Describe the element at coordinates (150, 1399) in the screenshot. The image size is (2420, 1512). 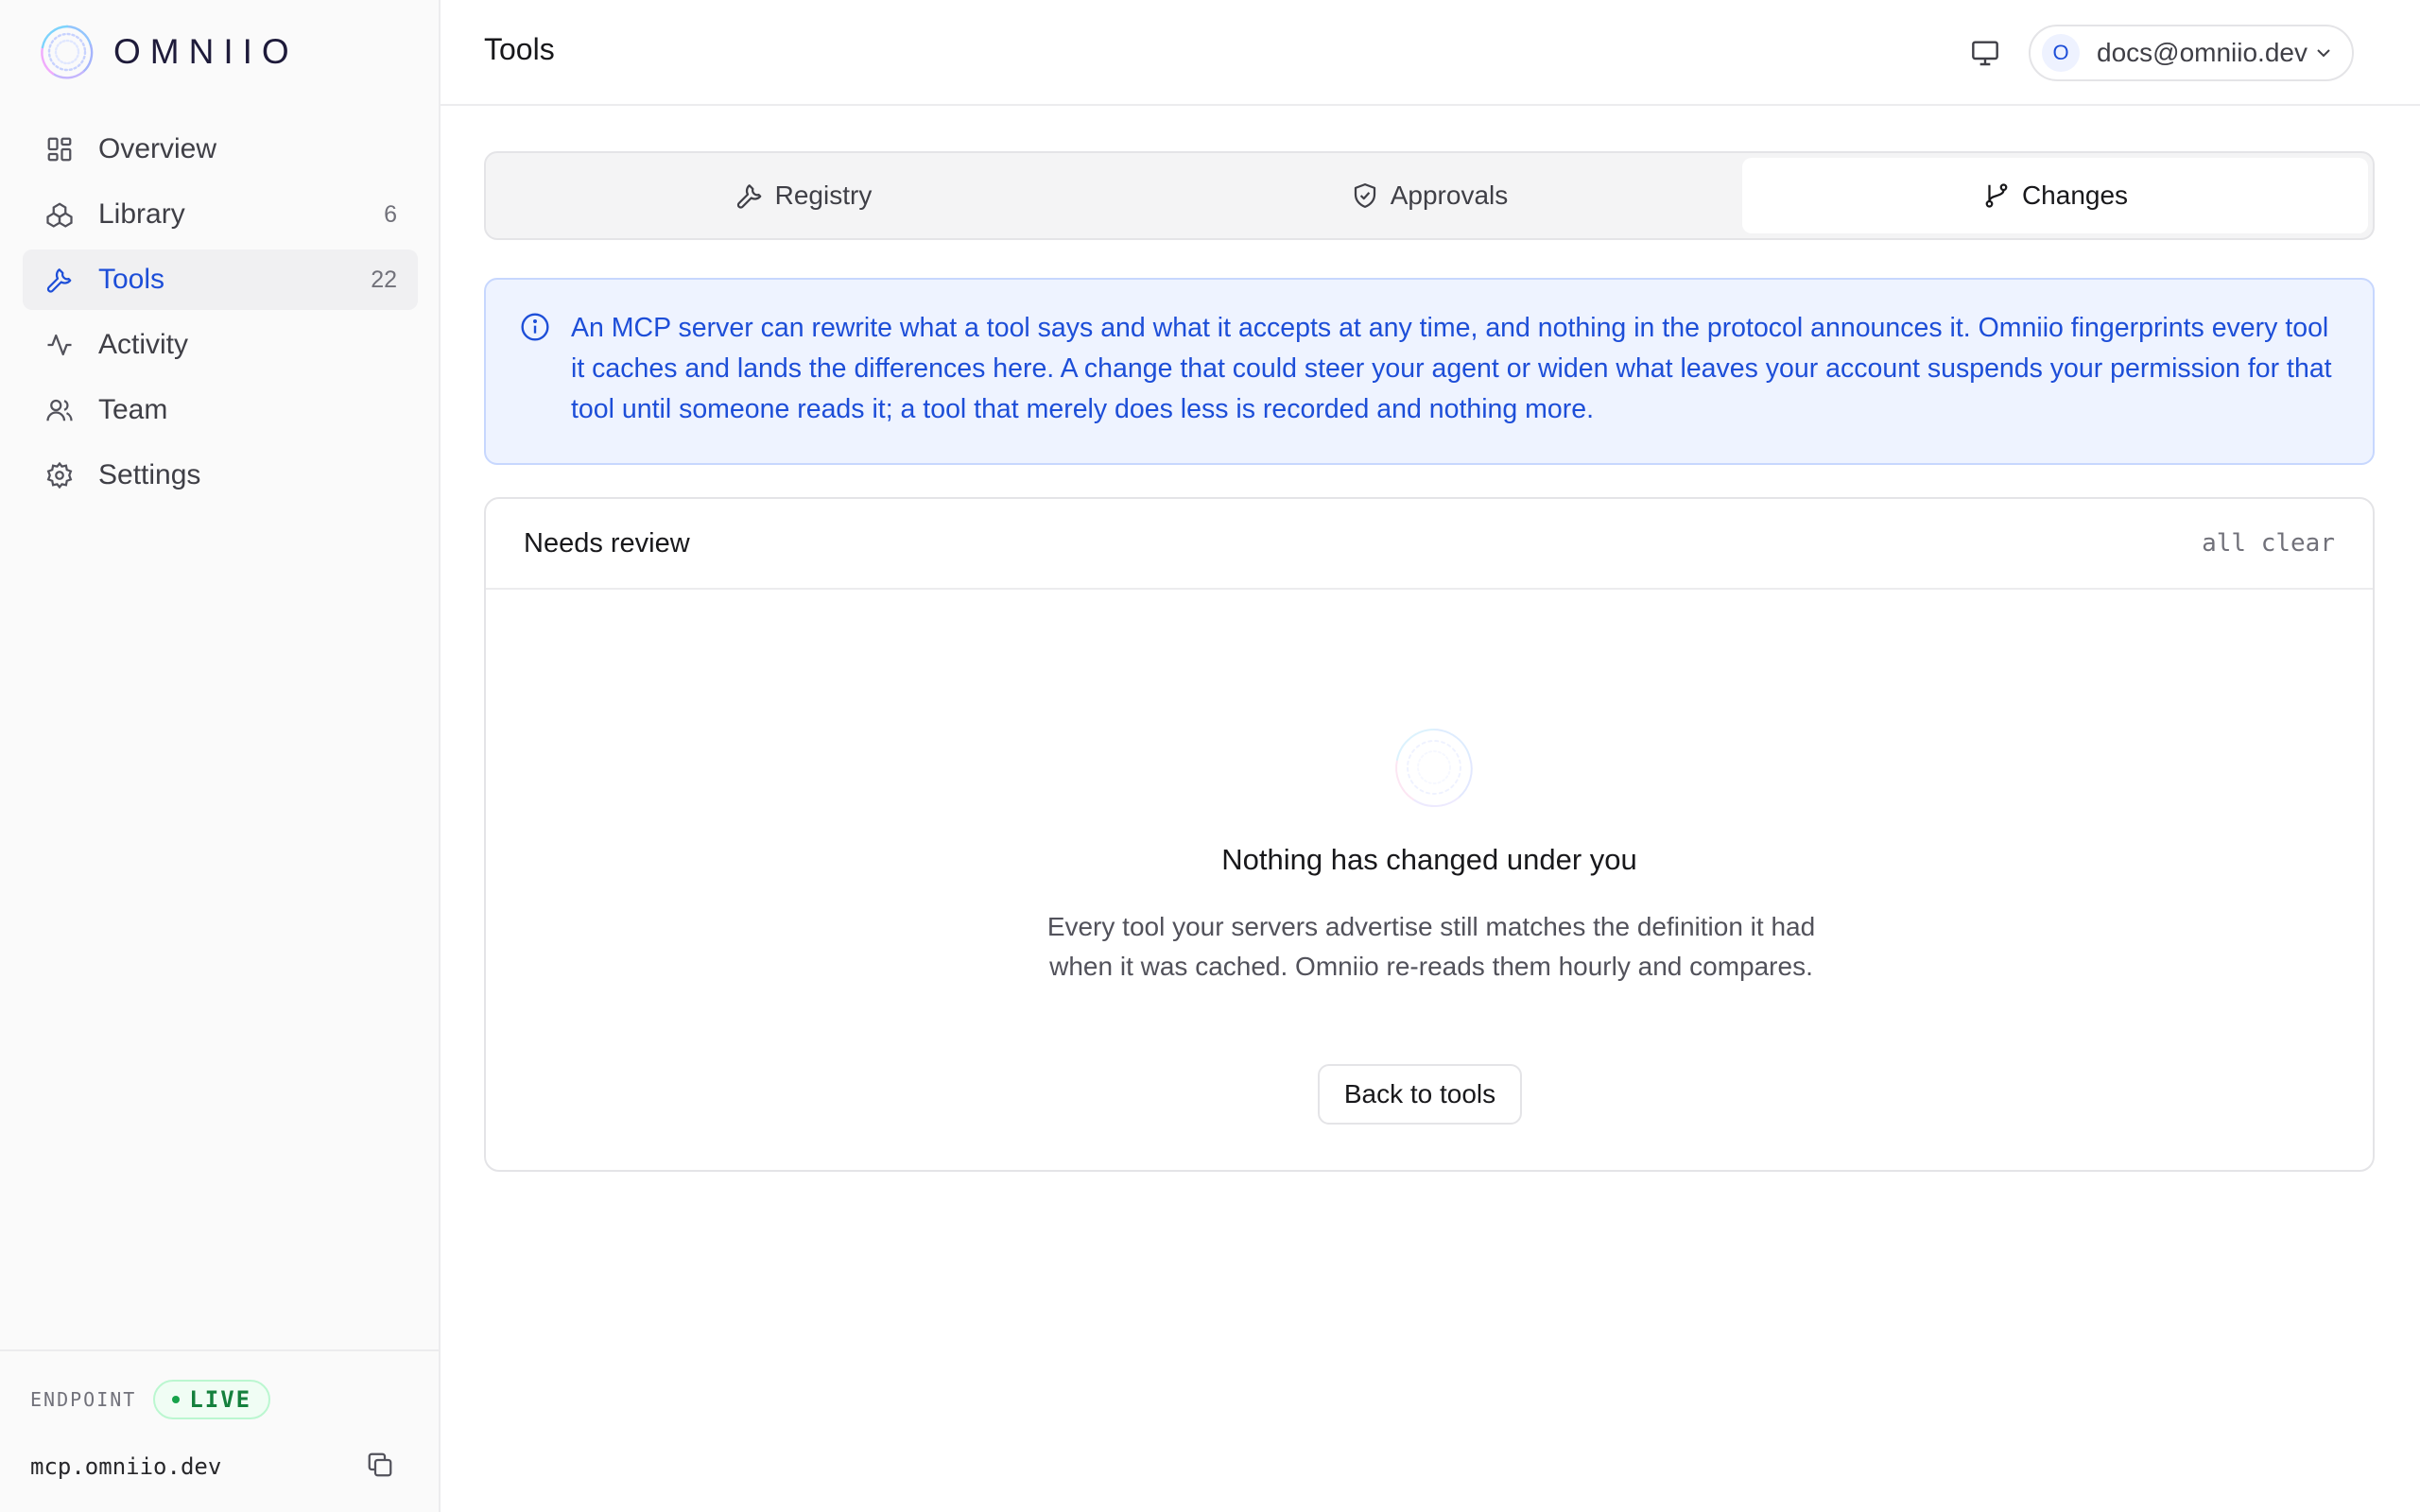
I see `endpoint-row: ENDPOINT LIVE` at that location.